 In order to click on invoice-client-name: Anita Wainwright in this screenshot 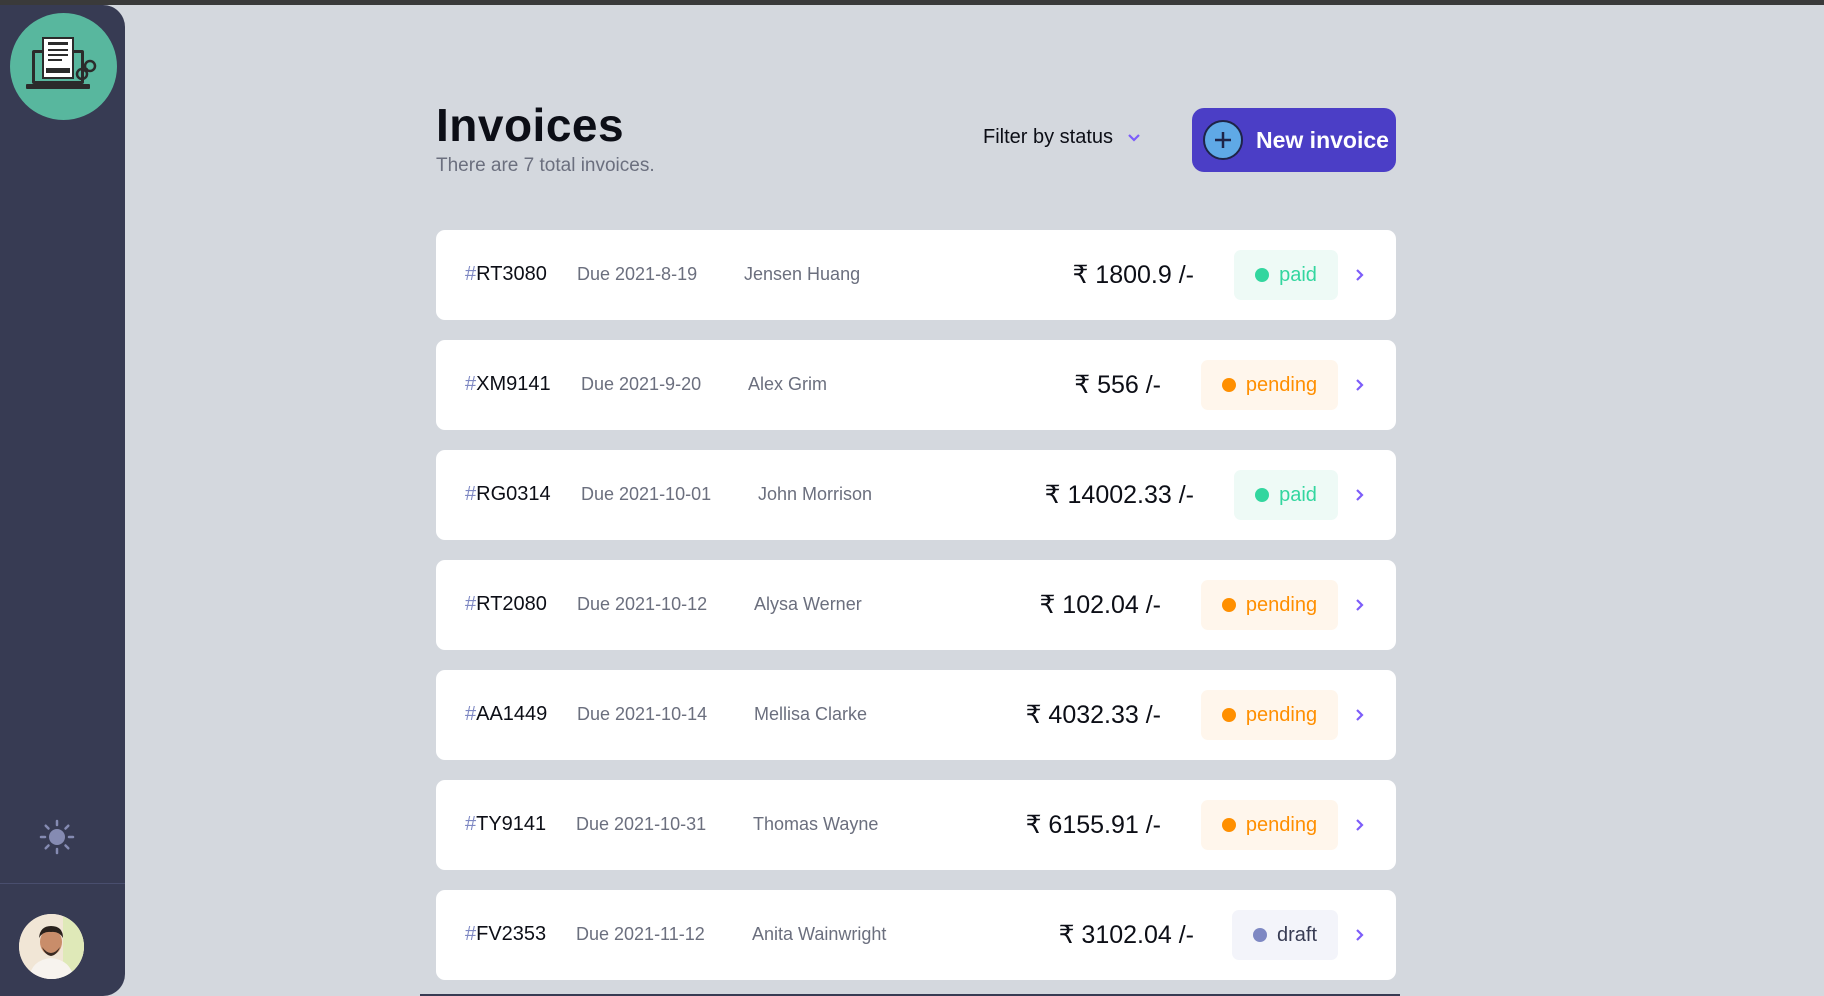, I will do `click(819, 934)`.